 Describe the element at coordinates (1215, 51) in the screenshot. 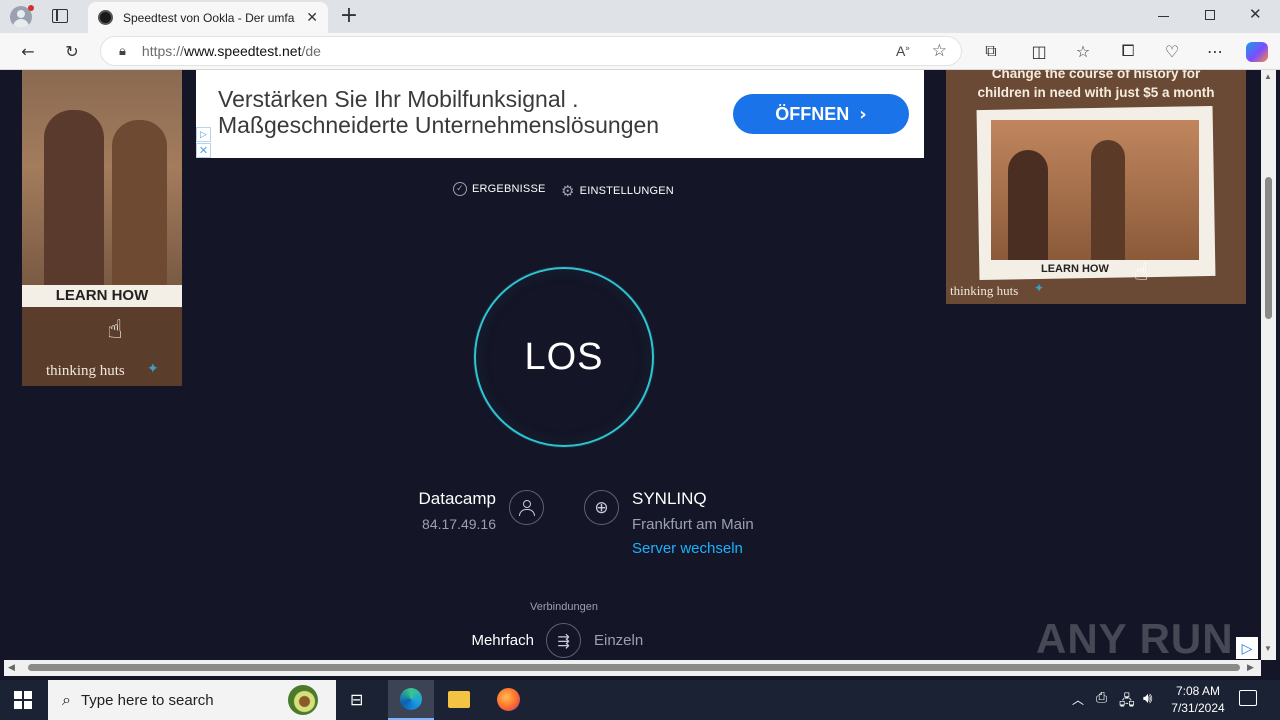

I see `more-menu-icon: ⋯` at that location.